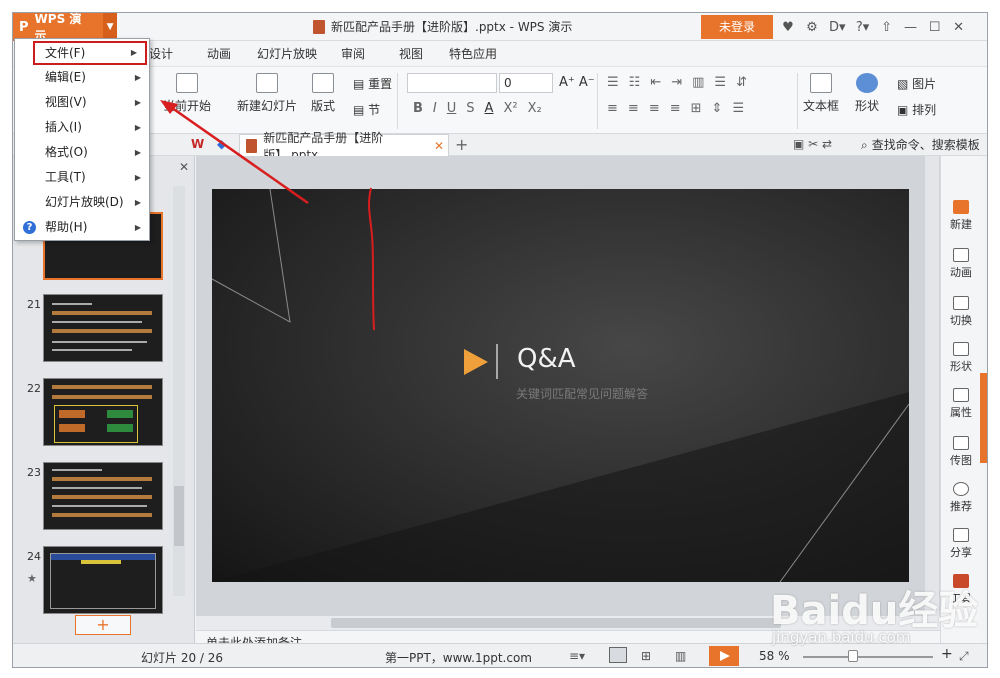 The height and width of the screenshot is (678, 1000). Describe the element at coordinates (110, 27) in the screenshot. I see `chevron-down-icon: ▼` at that location.